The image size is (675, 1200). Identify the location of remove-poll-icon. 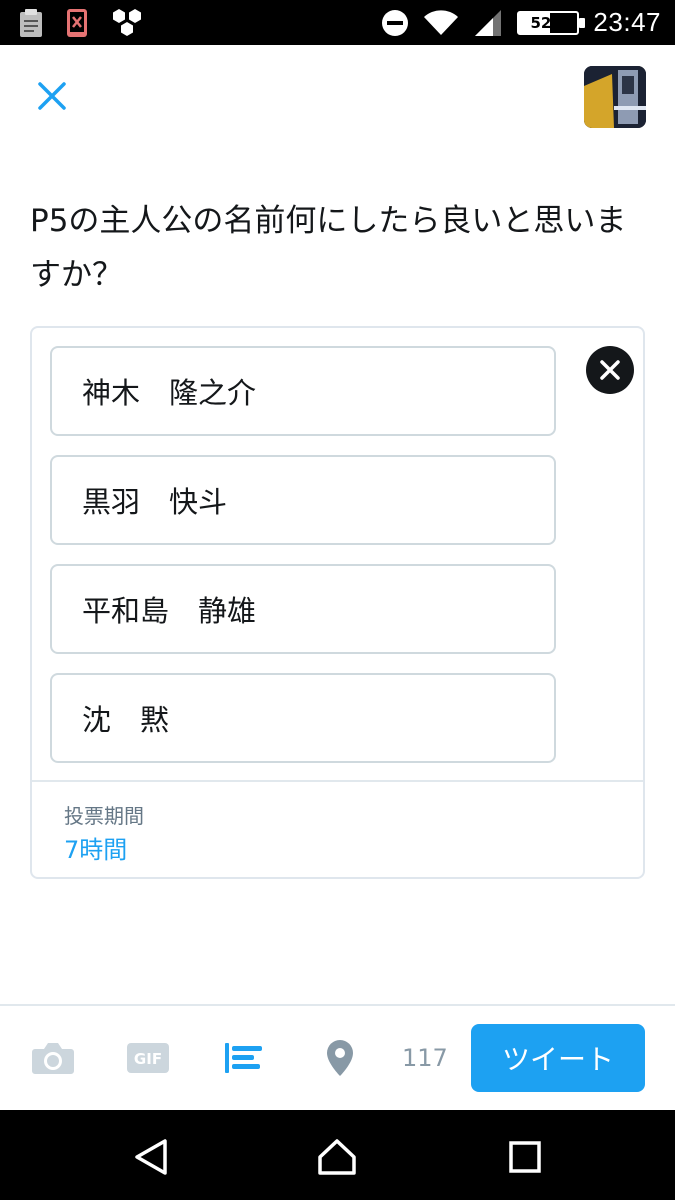
(610, 370).